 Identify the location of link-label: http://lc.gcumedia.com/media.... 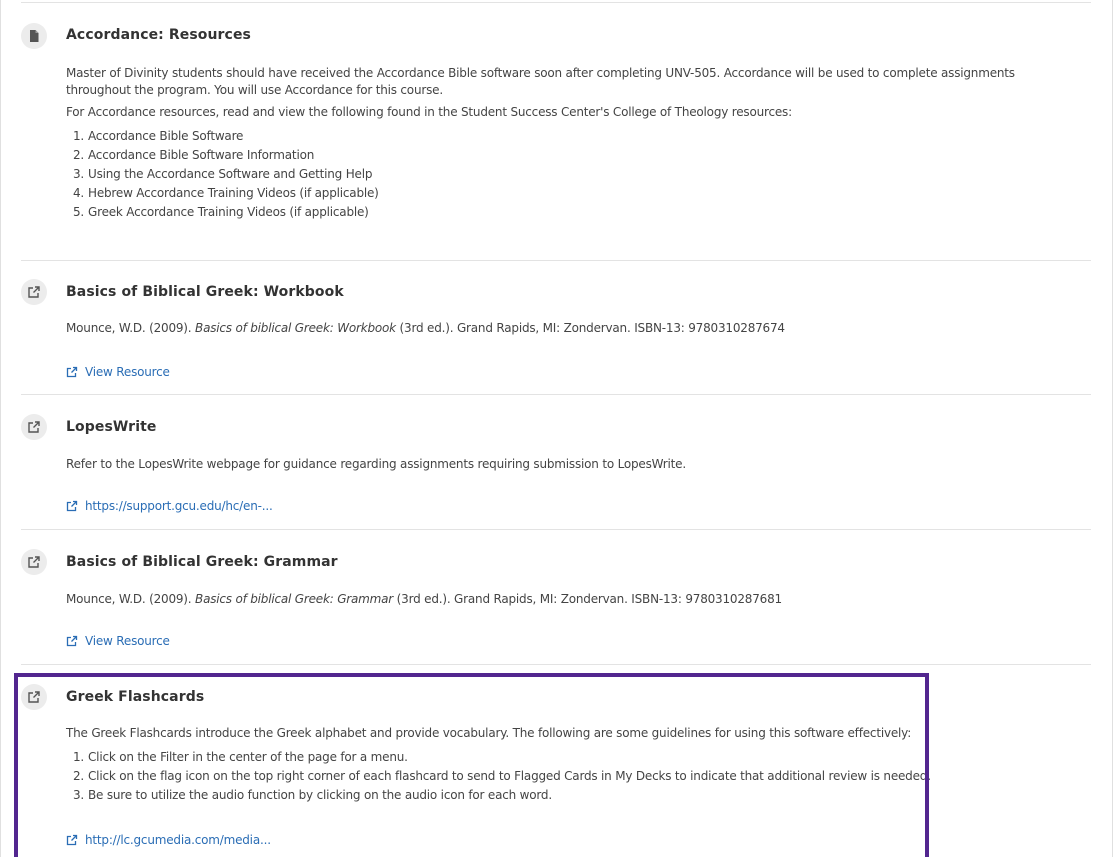
(178, 840).